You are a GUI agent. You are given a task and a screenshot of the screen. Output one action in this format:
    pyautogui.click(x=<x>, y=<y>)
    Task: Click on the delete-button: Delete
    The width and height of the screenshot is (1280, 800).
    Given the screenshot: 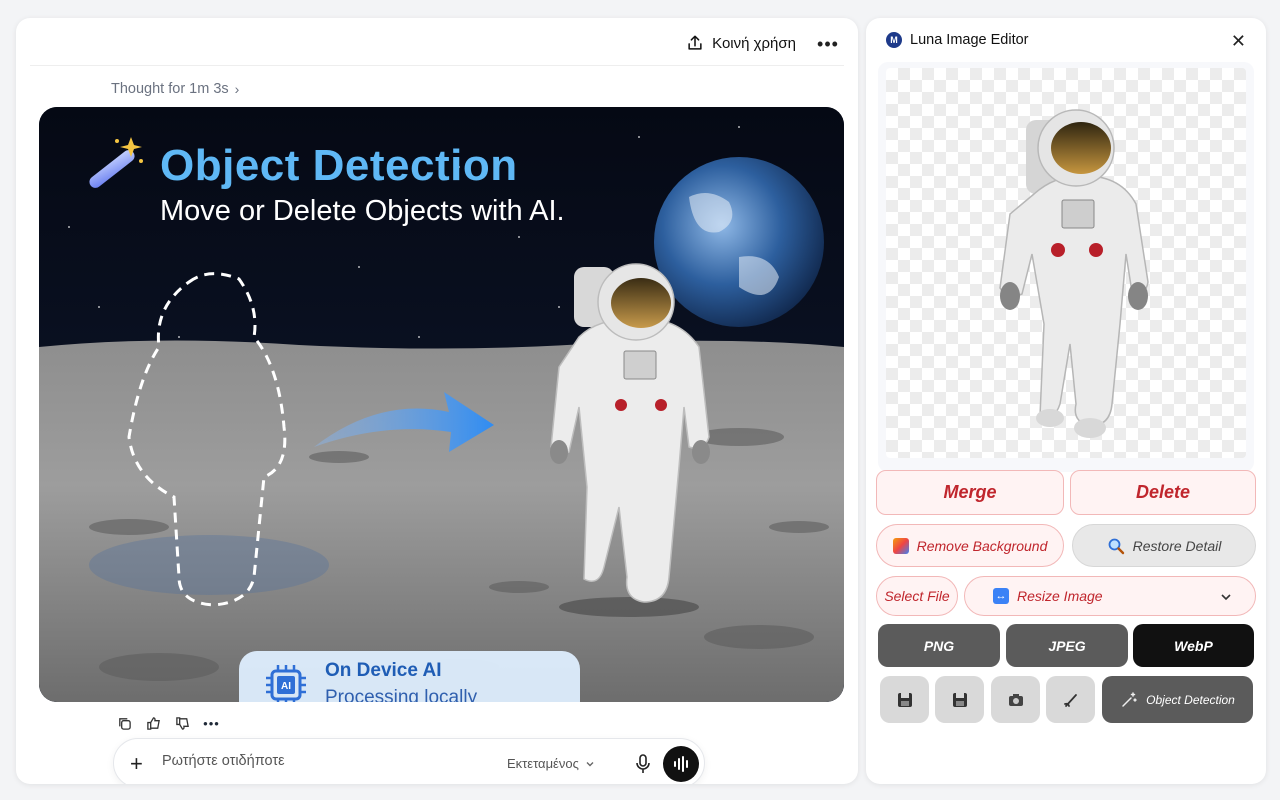 What is the action you would take?
    pyautogui.click(x=1163, y=492)
    